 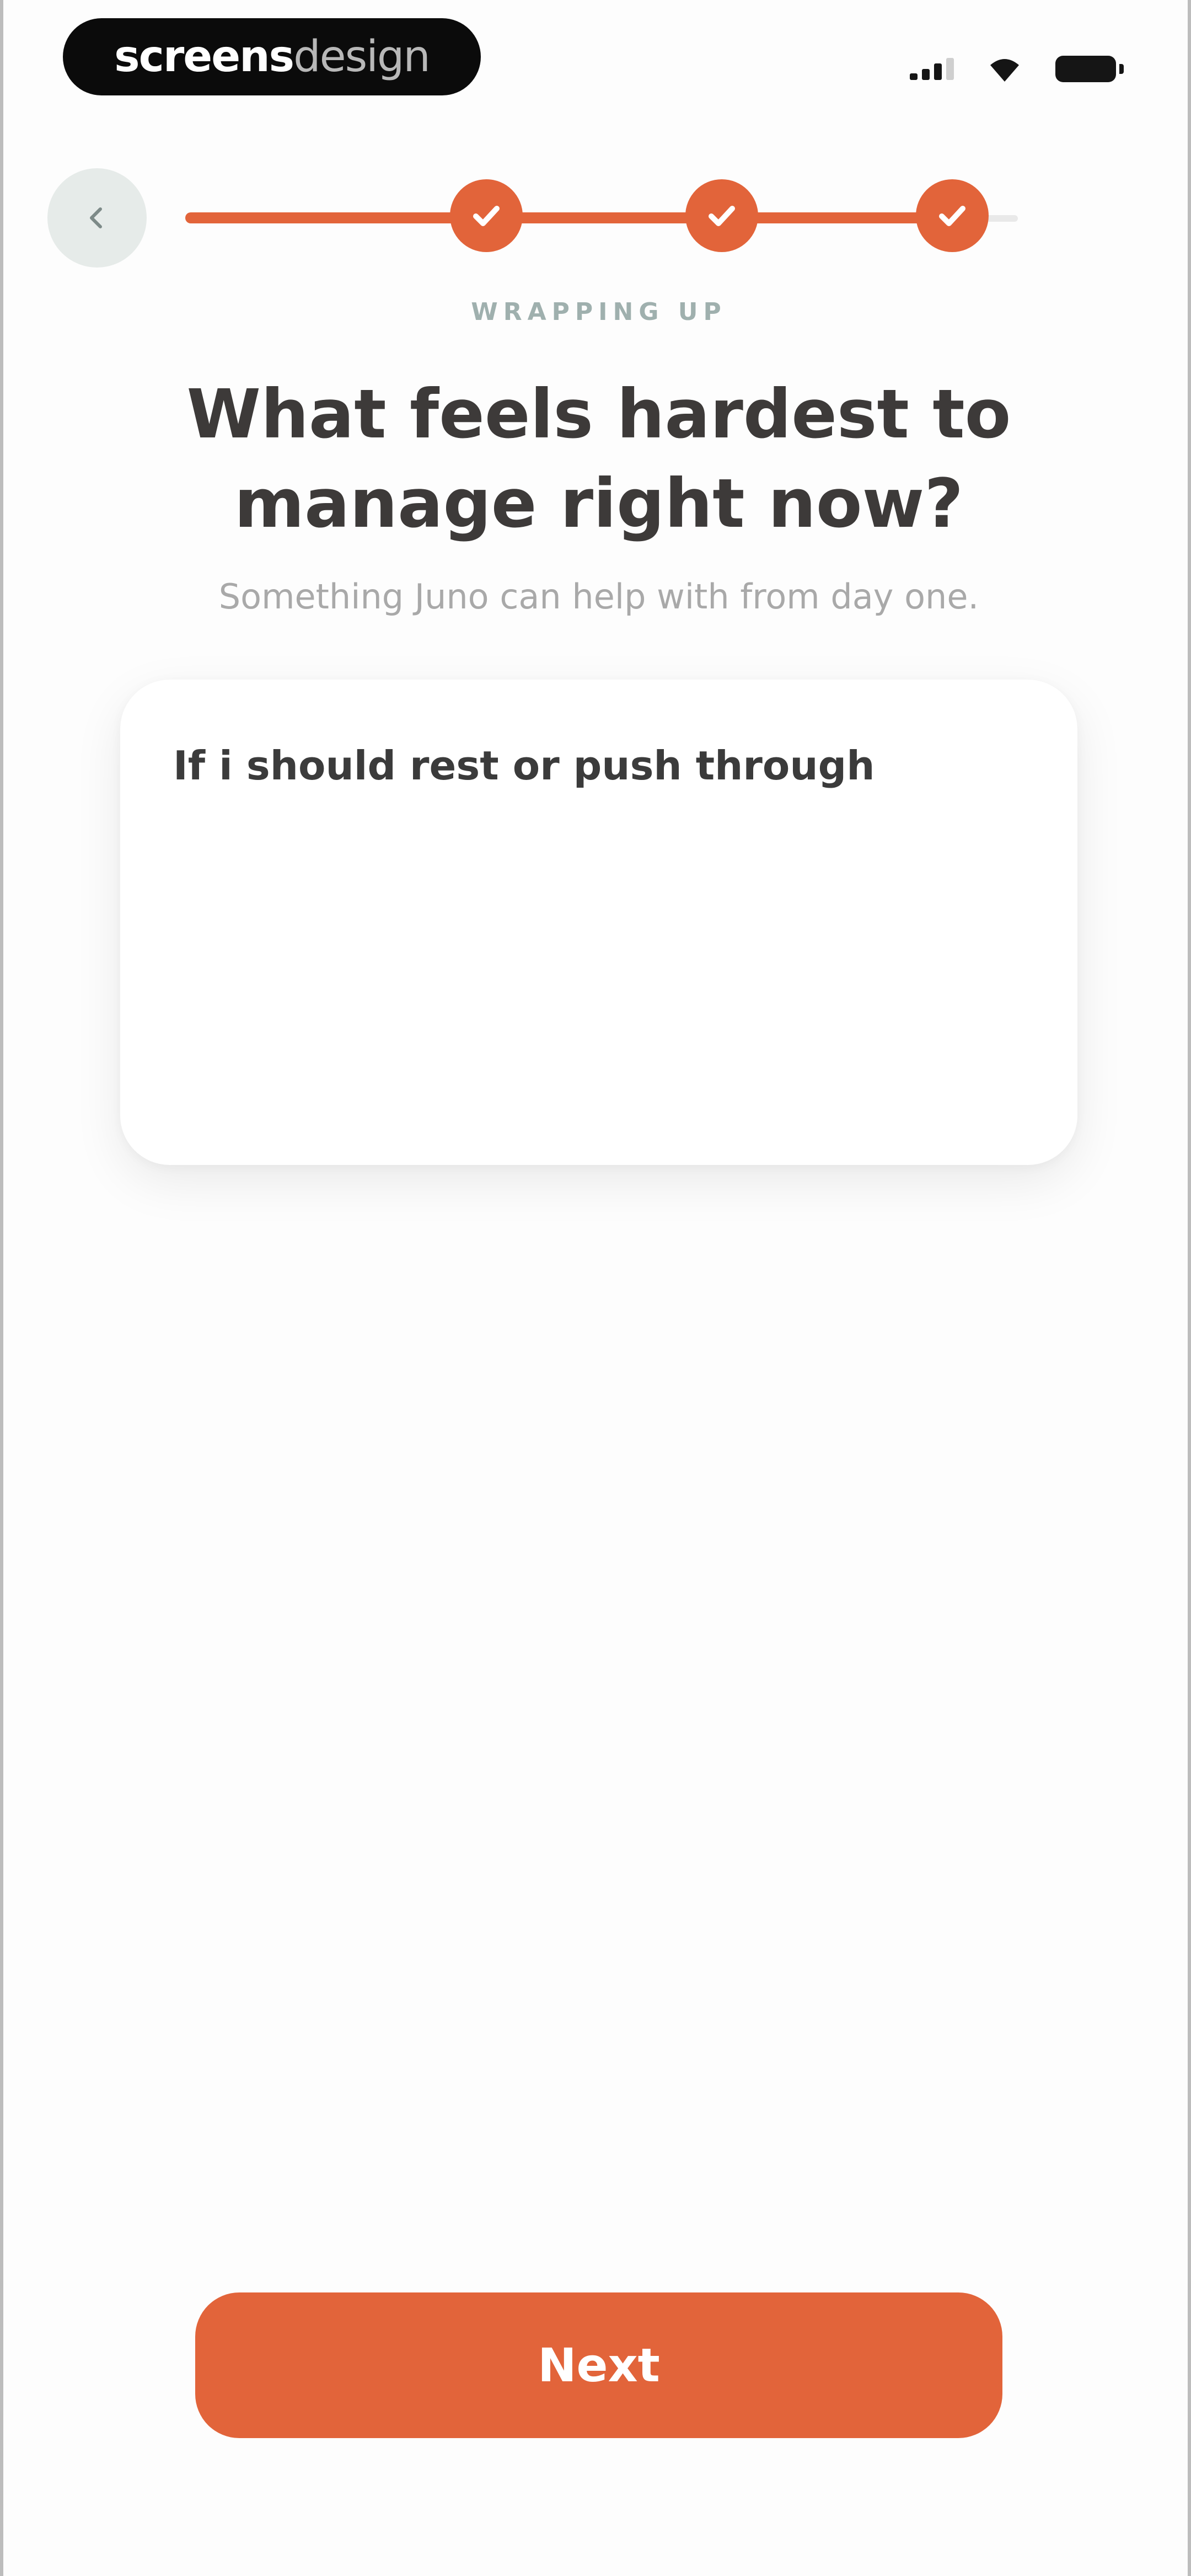 What do you see at coordinates (362, 57) in the screenshot?
I see `brand-part-design: design` at bounding box center [362, 57].